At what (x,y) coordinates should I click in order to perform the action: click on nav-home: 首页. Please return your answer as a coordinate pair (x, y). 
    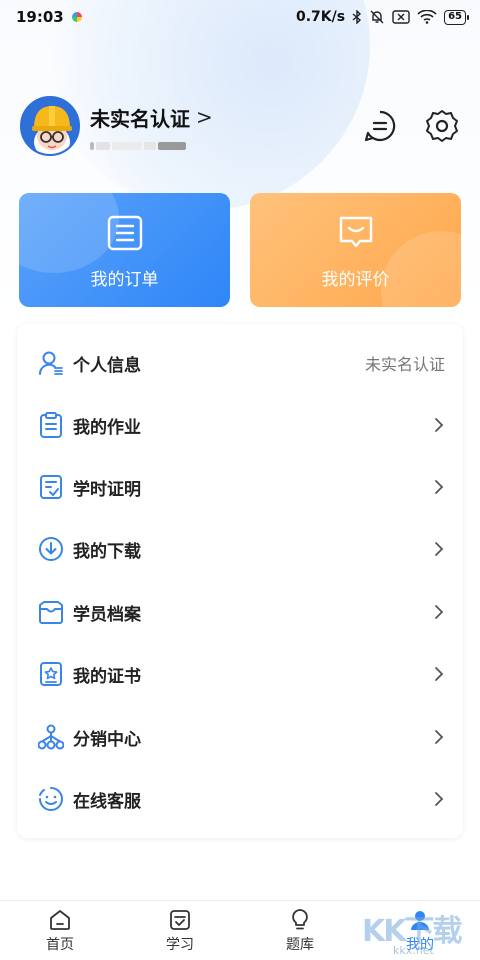
    Looking at the image, I should click on (60, 930).